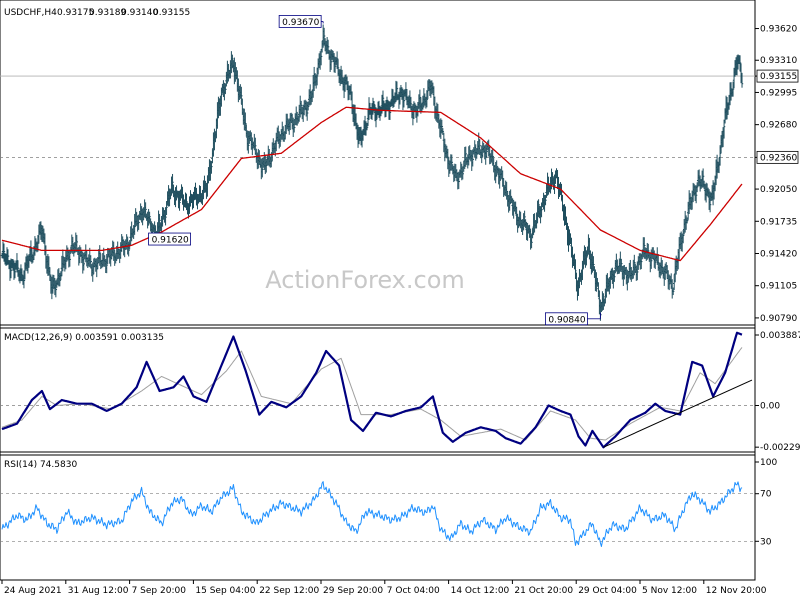 This screenshot has height=600, width=800. I want to click on x-tick-label: 29 Sep 20:00, so click(353, 591).